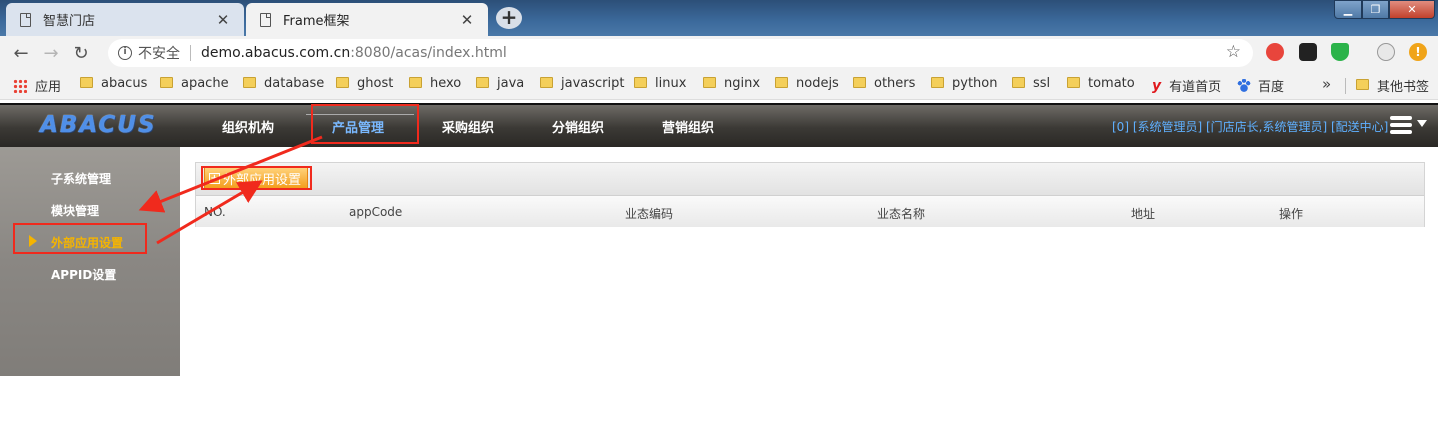 The image size is (1438, 443). What do you see at coordinates (1244, 85) in the screenshot?
I see `baidu-icon` at bounding box center [1244, 85].